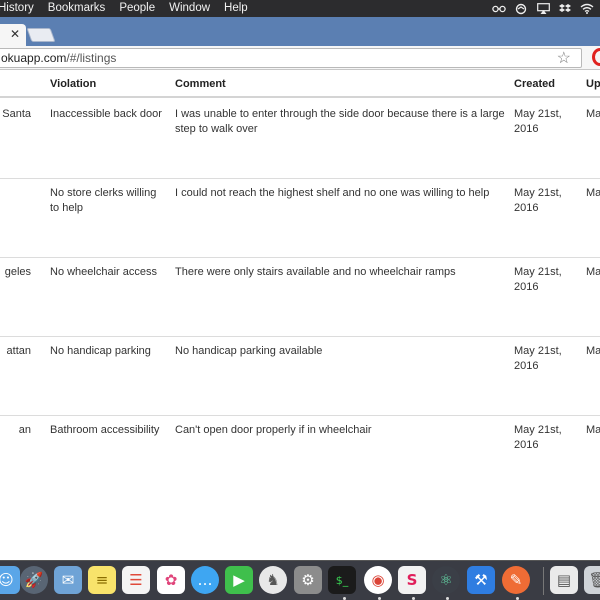  Describe the element at coordinates (103, 272) in the screenshot. I see `cell-violation: No wheelchair access` at that location.